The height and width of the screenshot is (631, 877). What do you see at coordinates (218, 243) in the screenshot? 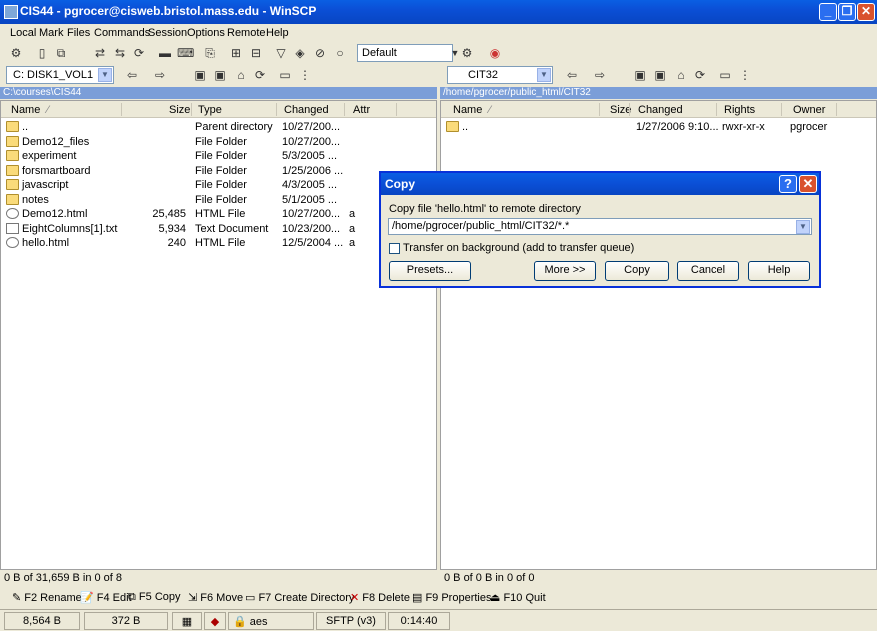
I see `table-row: hello.html 240 HTML File 12/5/2004 ... a` at bounding box center [218, 243].